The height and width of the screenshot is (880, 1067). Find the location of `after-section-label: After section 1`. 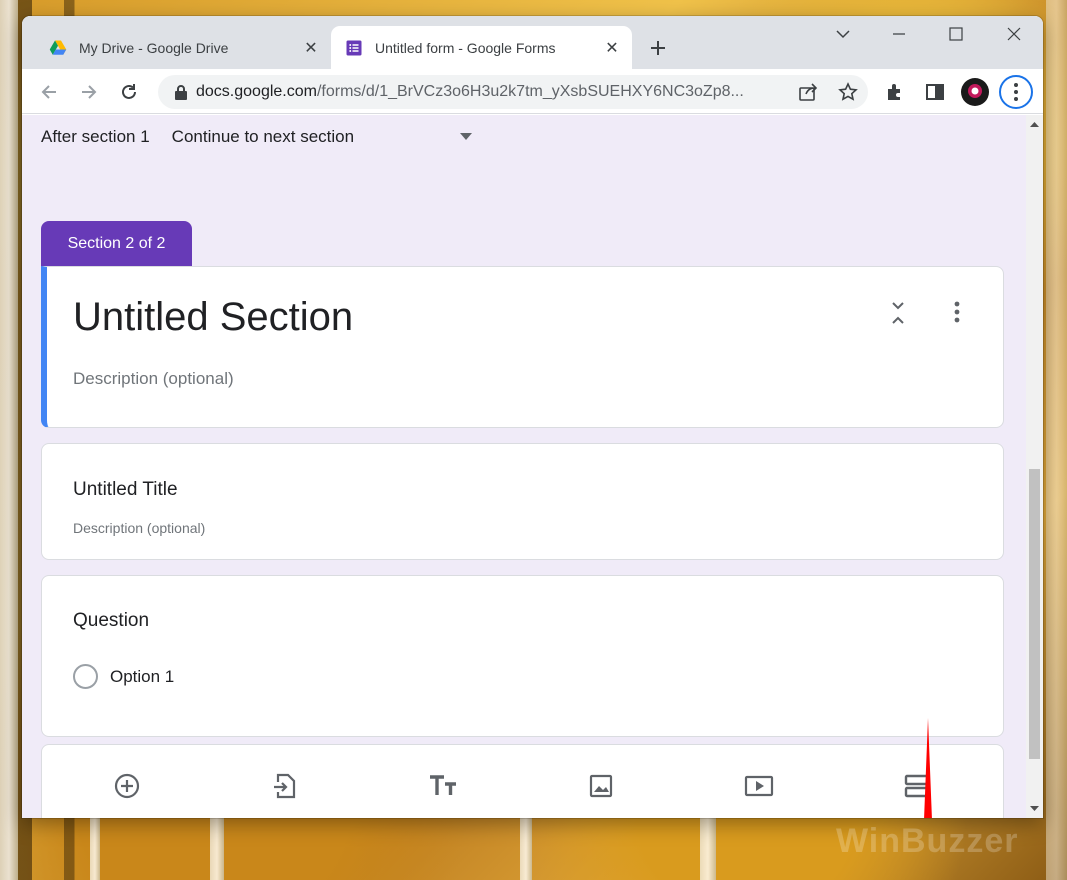

after-section-label: After section 1 is located at coordinates (95, 136).